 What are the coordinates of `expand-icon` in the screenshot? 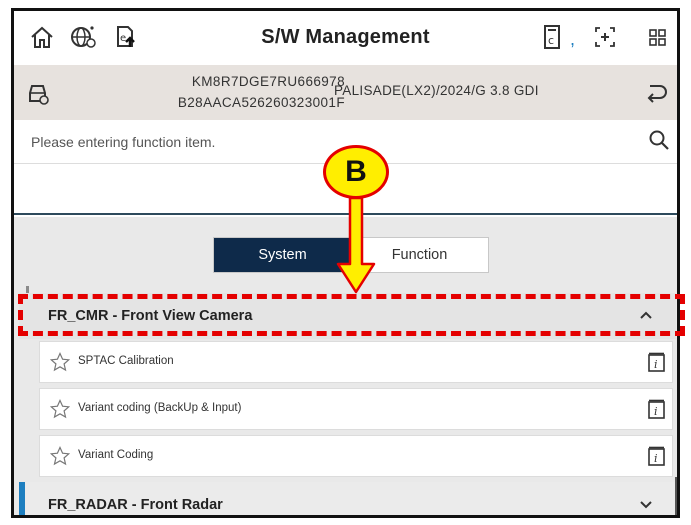 It's located at (605, 37).